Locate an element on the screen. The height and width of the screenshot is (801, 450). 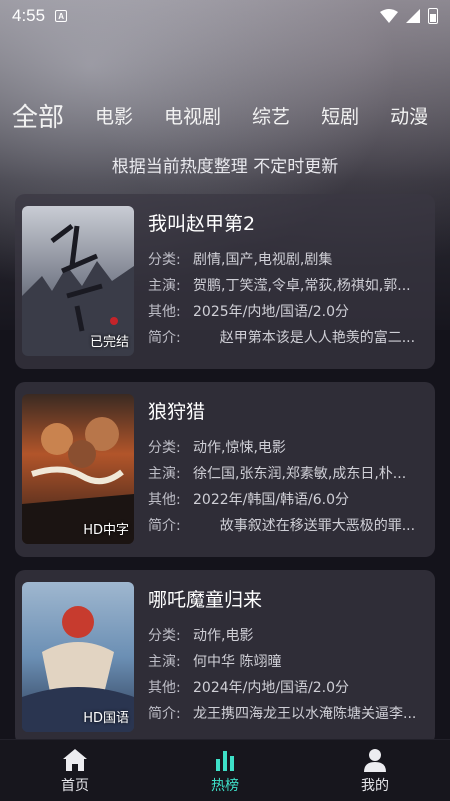
nav-mine-label: 我的 is located at coordinates (375, 785).